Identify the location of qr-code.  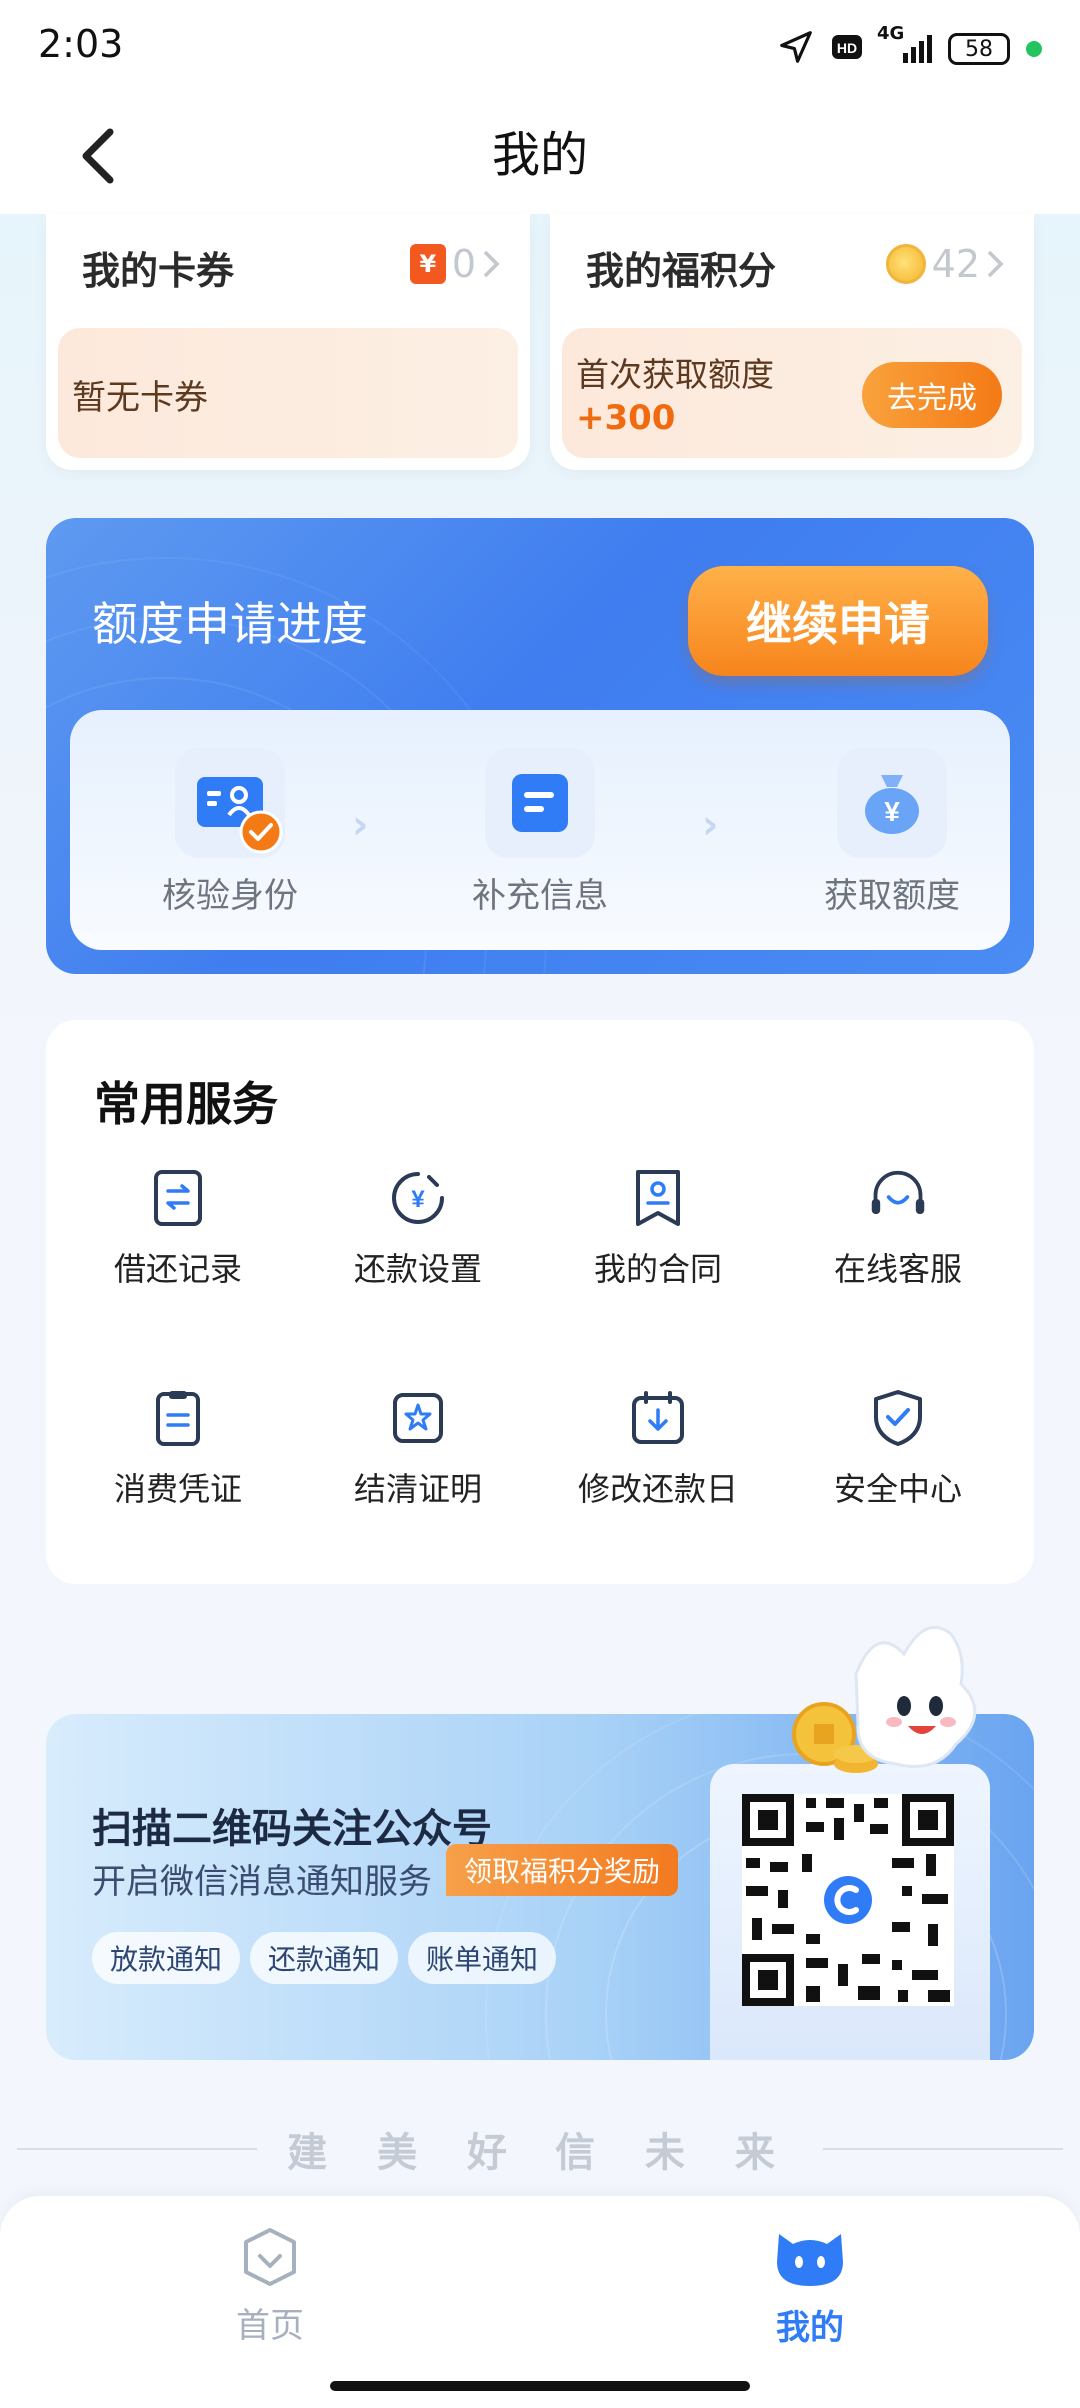
(848, 1900).